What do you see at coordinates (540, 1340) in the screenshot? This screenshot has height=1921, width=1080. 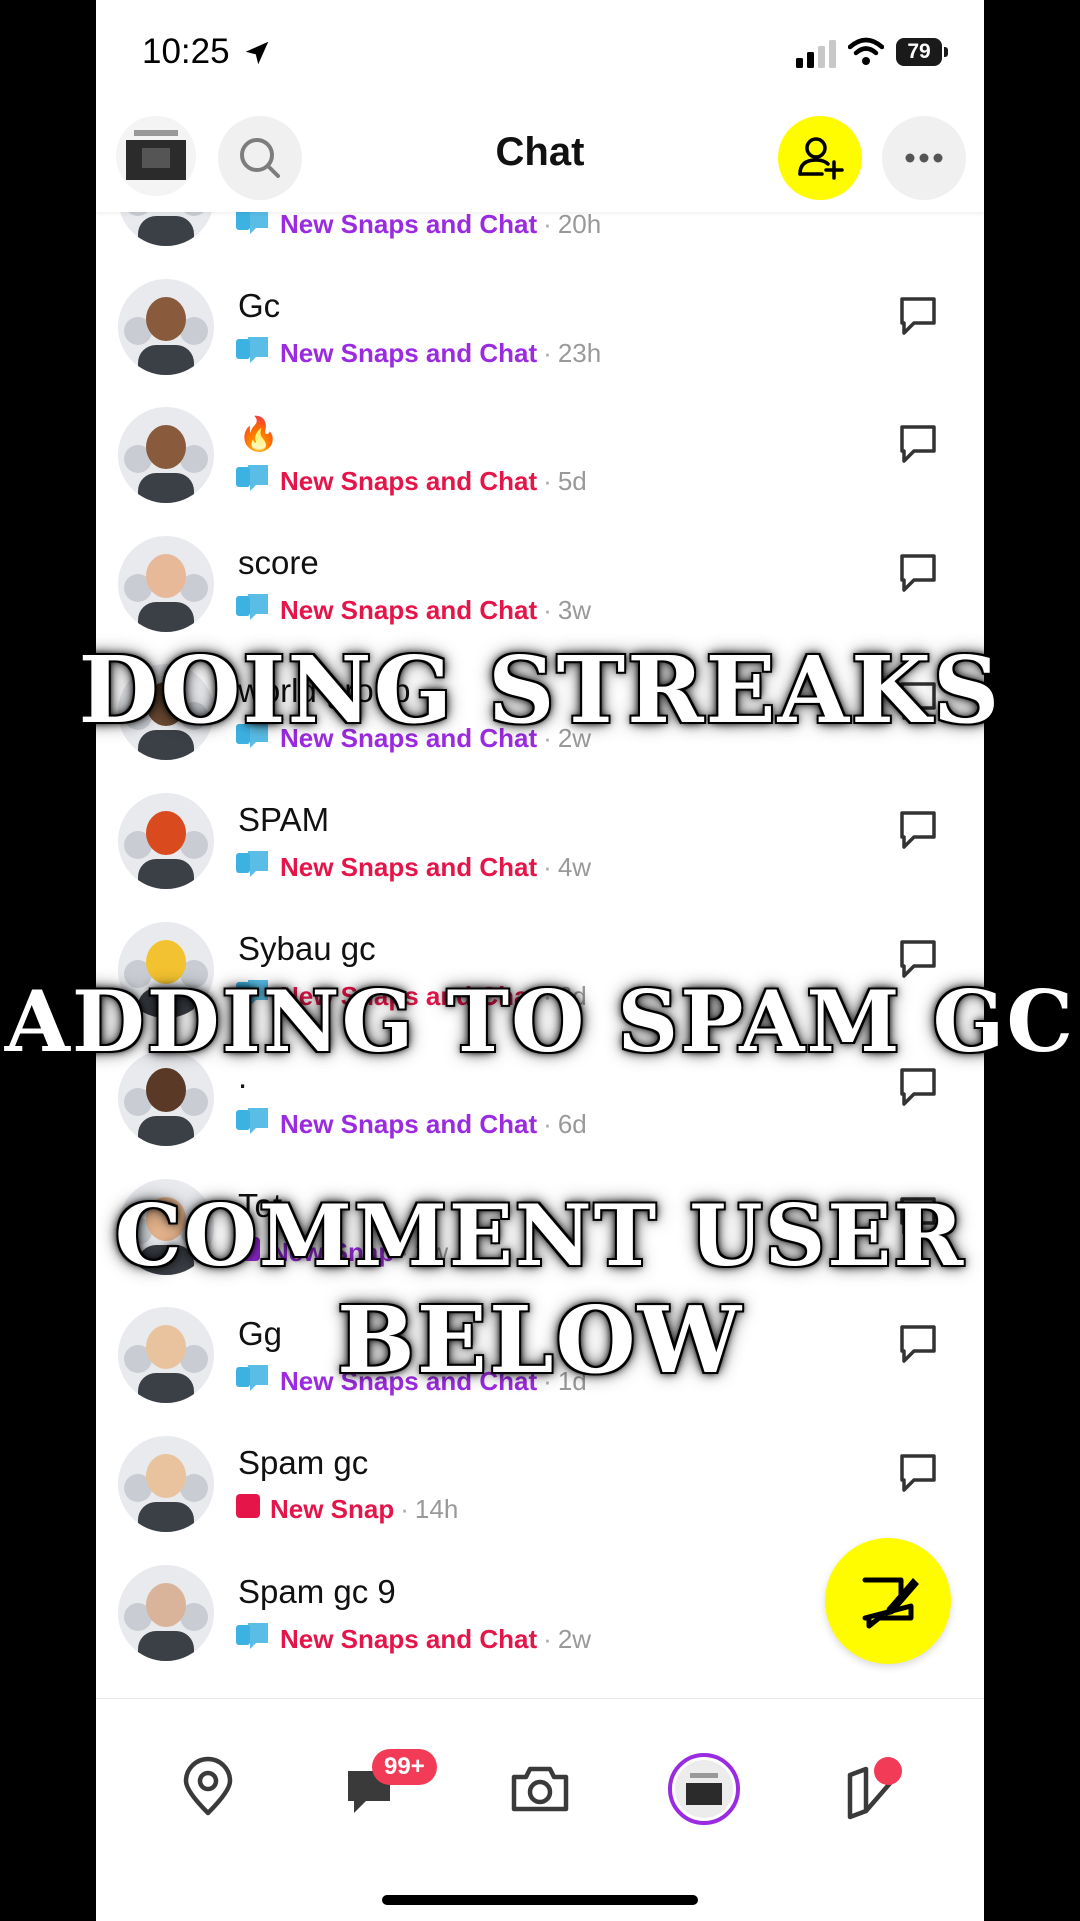 I see `overlay-caption-4: BELOW` at bounding box center [540, 1340].